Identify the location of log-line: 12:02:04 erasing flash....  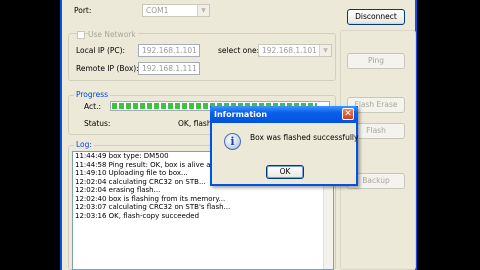
(118, 190).